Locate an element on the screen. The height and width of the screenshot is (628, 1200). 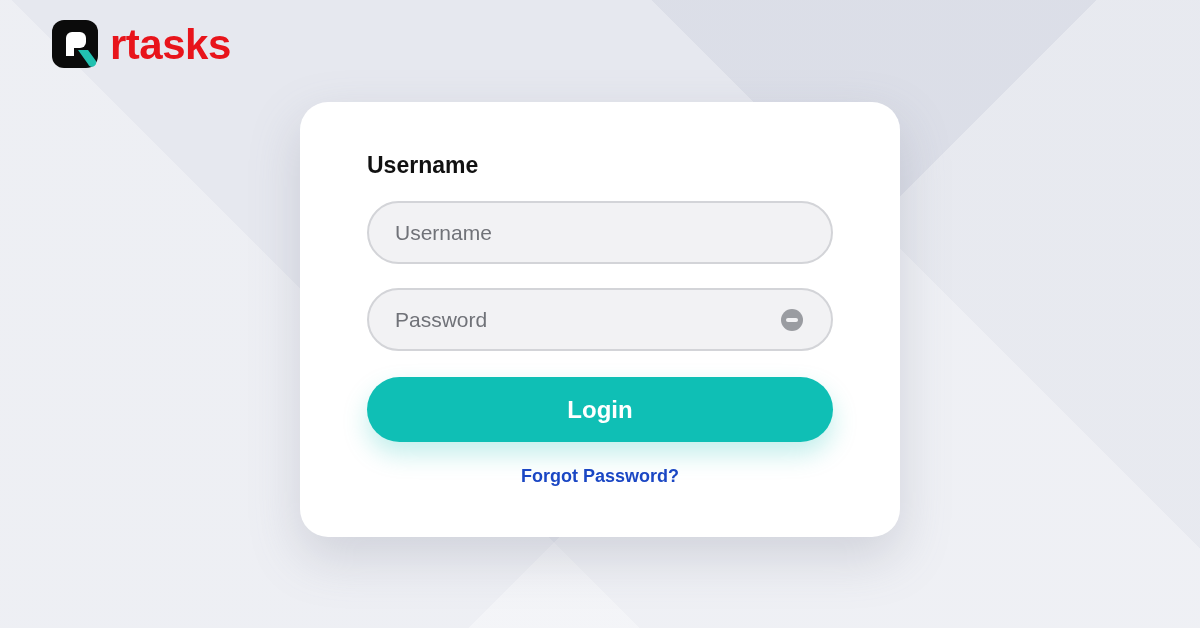
form-heading: Username is located at coordinates (423, 165).